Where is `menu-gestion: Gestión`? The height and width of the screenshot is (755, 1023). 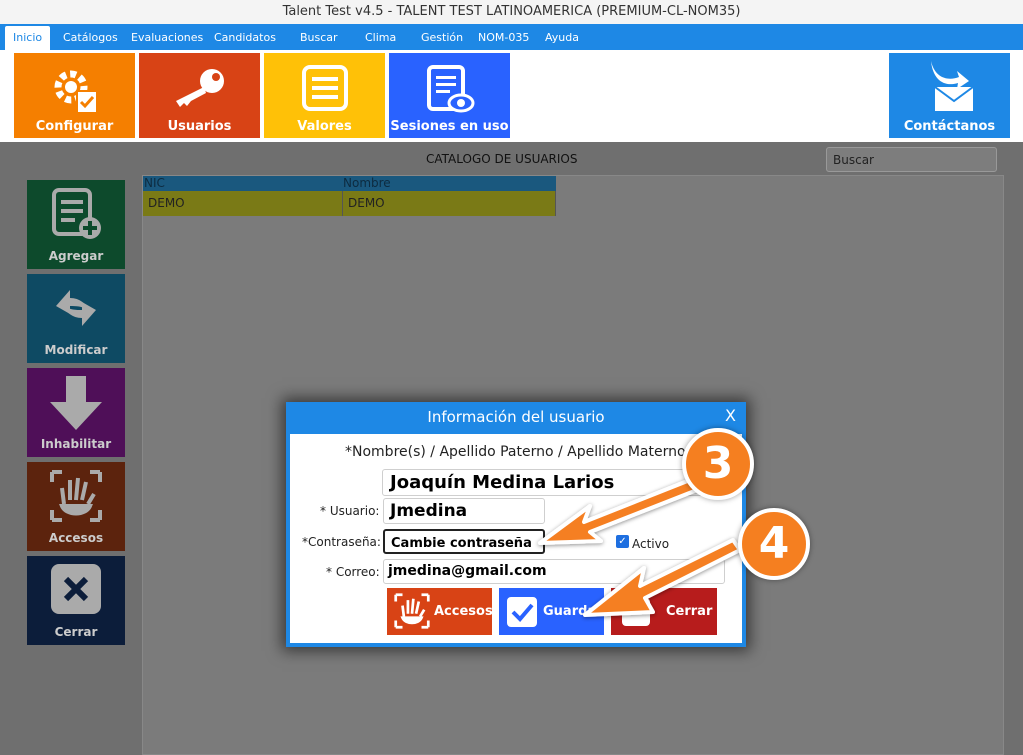 menu-gestion: Gestión is located at coordinates (442, 37).